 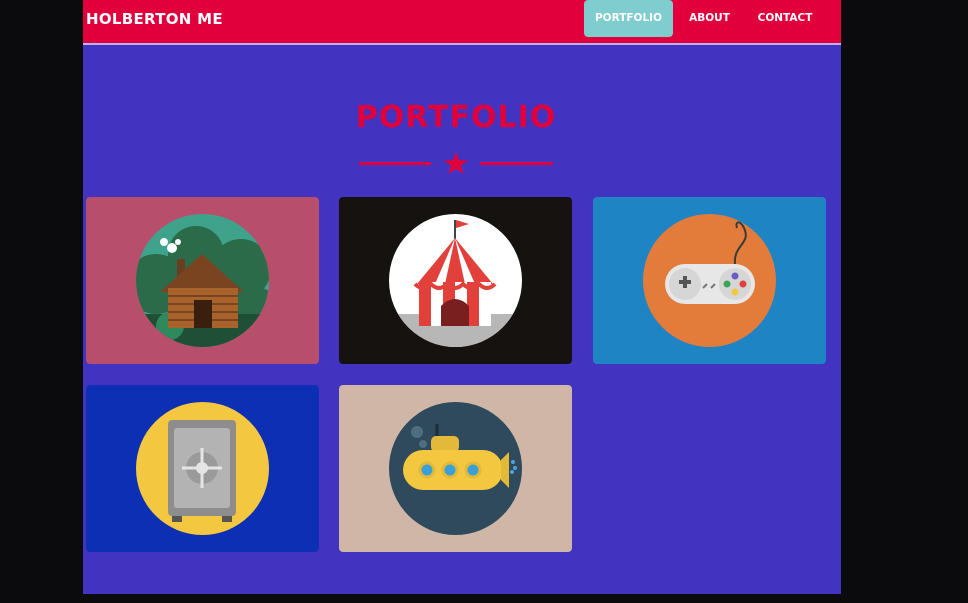 I want to click on portfolio-item-circus, so click(x=455, y=280).